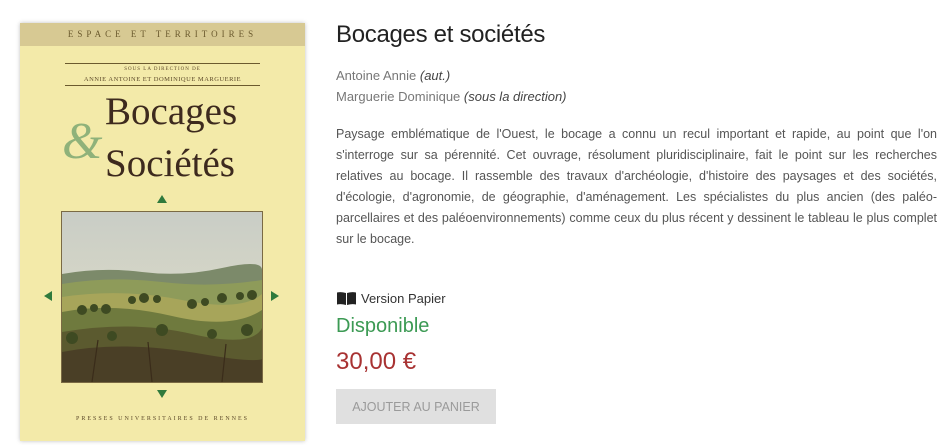 This screenshot has width=946, height=445. I want to click on cover-title-line1: Bocages, so click(171, 111).